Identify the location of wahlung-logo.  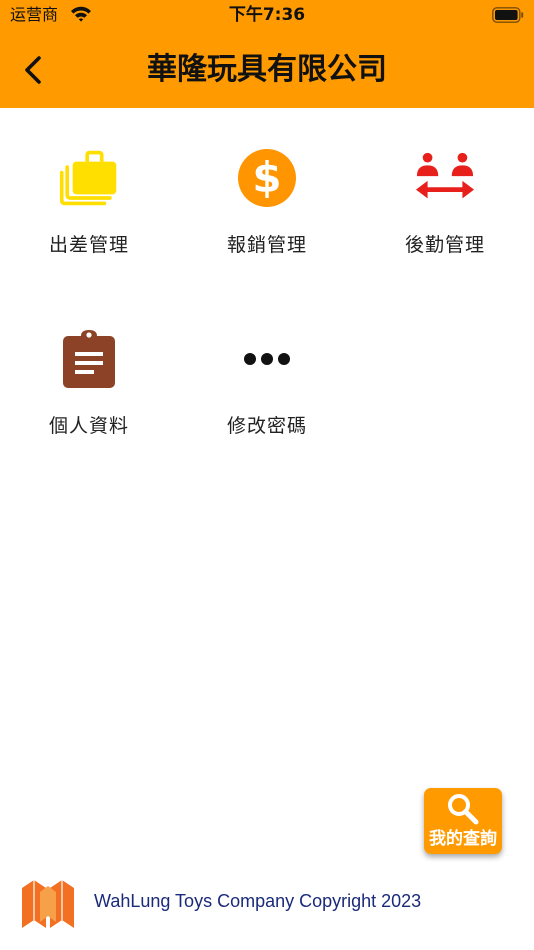
(48, 904).